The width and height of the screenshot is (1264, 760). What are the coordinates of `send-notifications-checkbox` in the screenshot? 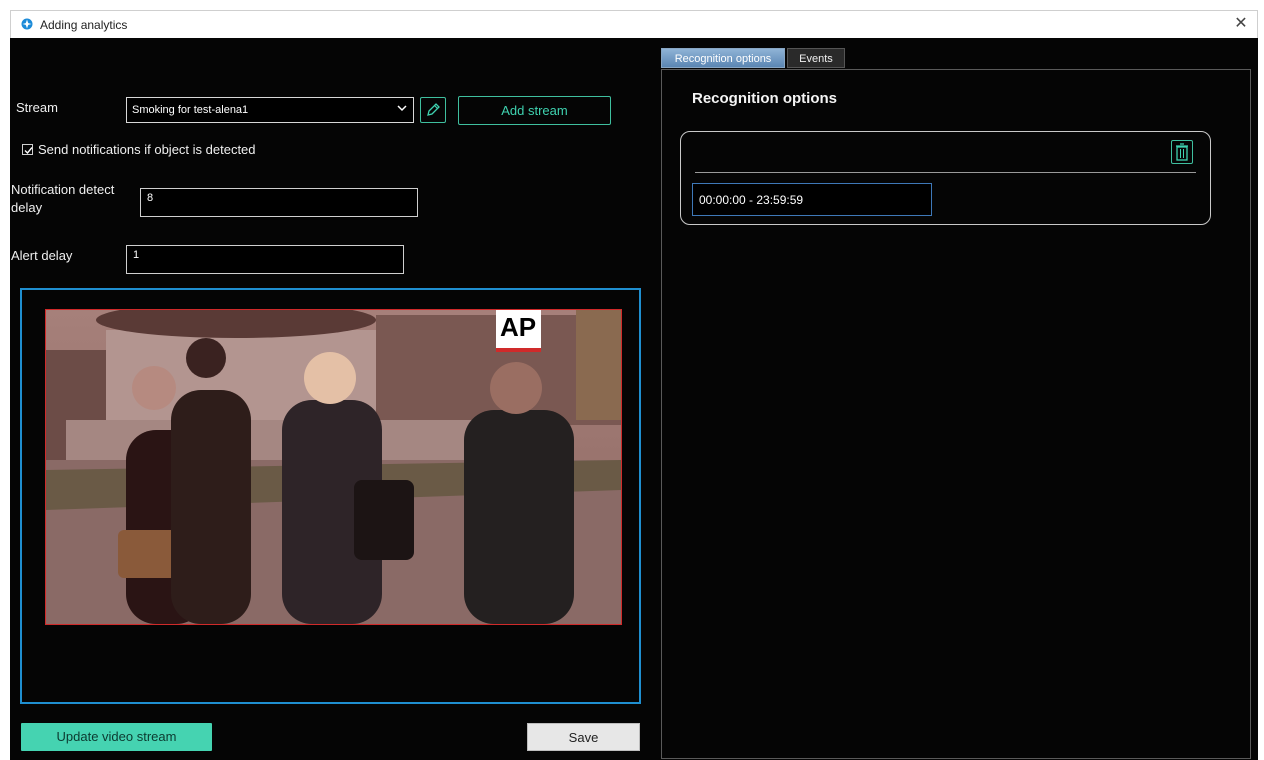 It's located at (27, 149).